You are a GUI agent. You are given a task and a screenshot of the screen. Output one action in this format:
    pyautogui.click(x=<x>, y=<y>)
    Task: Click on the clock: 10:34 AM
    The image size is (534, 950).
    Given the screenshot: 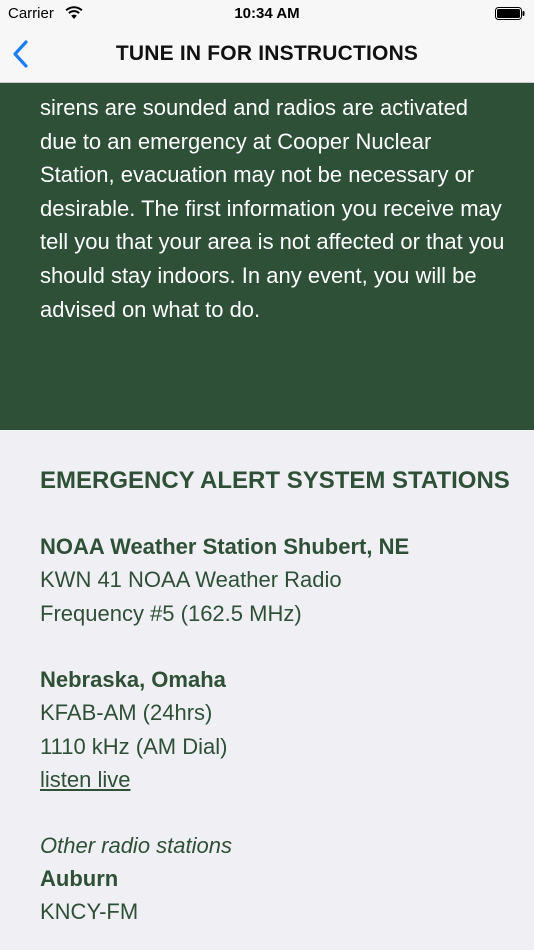 What is the action you would take?
    pyautogui.click(x=267, y=13)
    